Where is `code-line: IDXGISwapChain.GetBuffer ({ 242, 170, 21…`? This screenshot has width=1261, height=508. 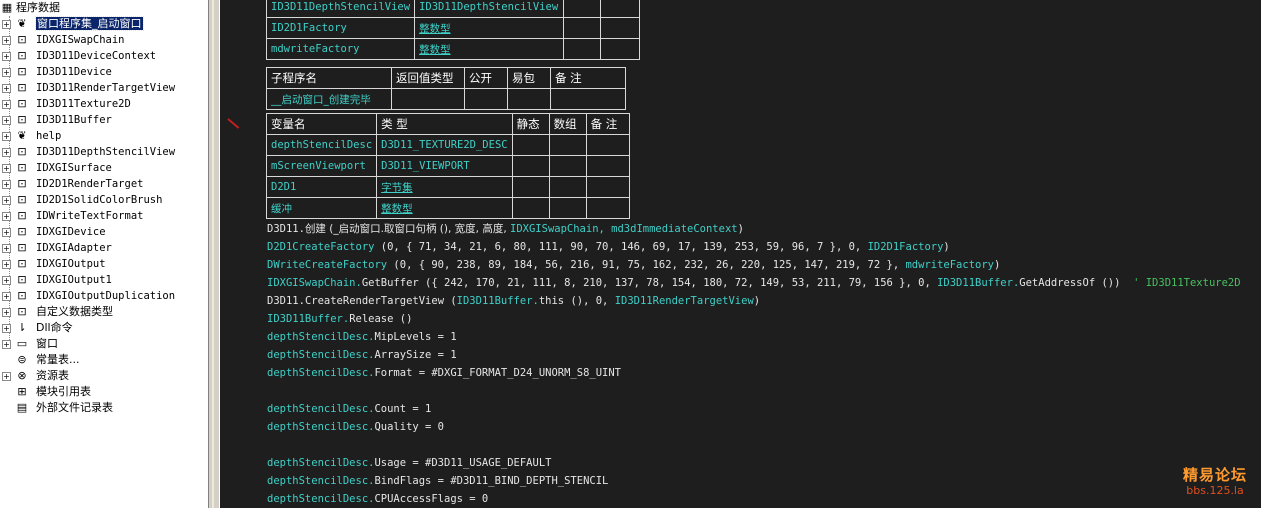 code-line: IDXGISwapChain.GetBuffer ({ 242, 170, 21… is located at coordinates (754, 283).